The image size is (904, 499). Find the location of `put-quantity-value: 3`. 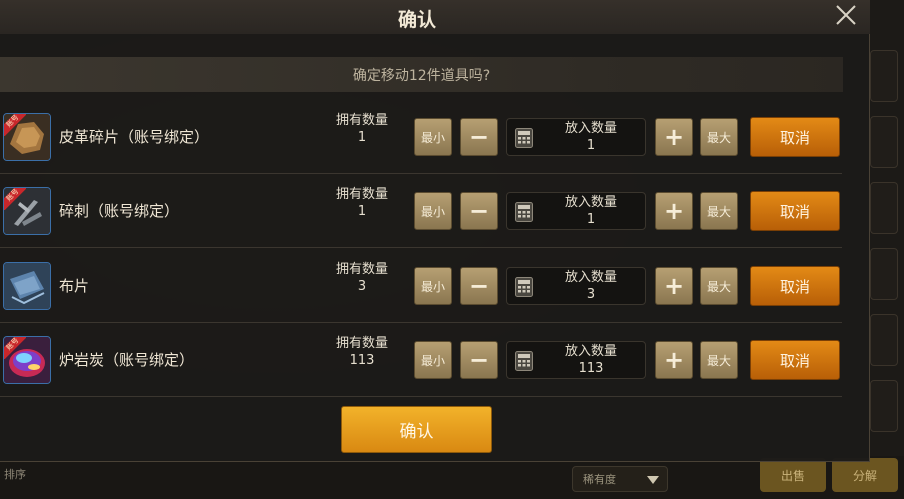

put-quantity-value: 3 is located at coordinates (591, 294).